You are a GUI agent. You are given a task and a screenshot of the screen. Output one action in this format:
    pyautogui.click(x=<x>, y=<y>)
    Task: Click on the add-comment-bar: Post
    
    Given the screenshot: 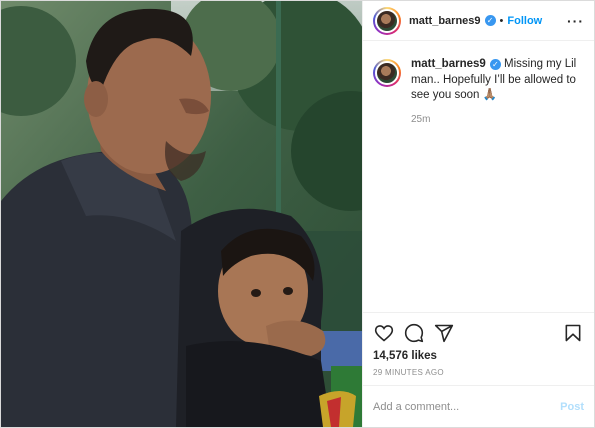 What is the action you would take?
    pyautogui.click(x=478, y=406)
    